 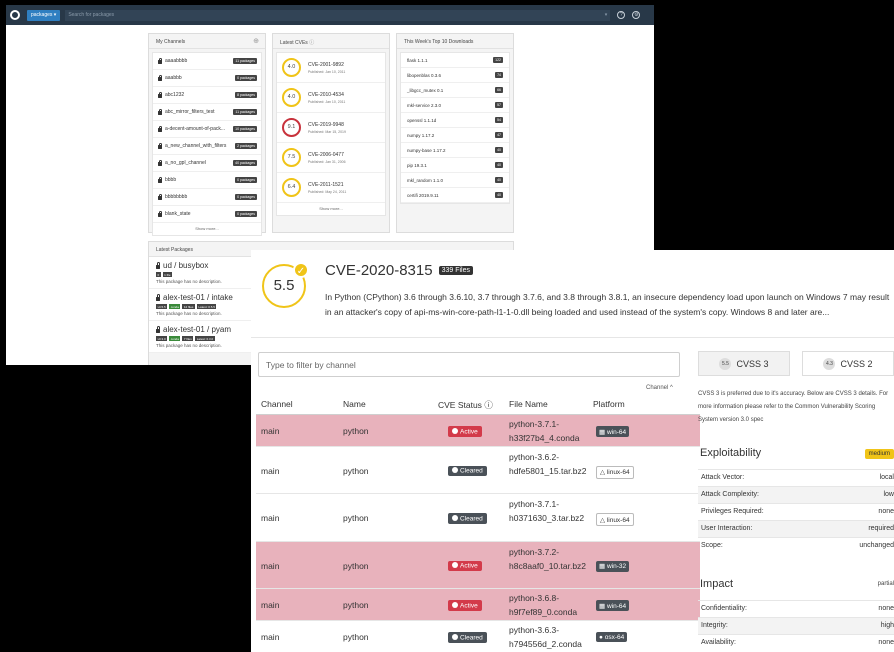 I want to click on platform-badge: ▦ win-64, so click(x=613, y=431).